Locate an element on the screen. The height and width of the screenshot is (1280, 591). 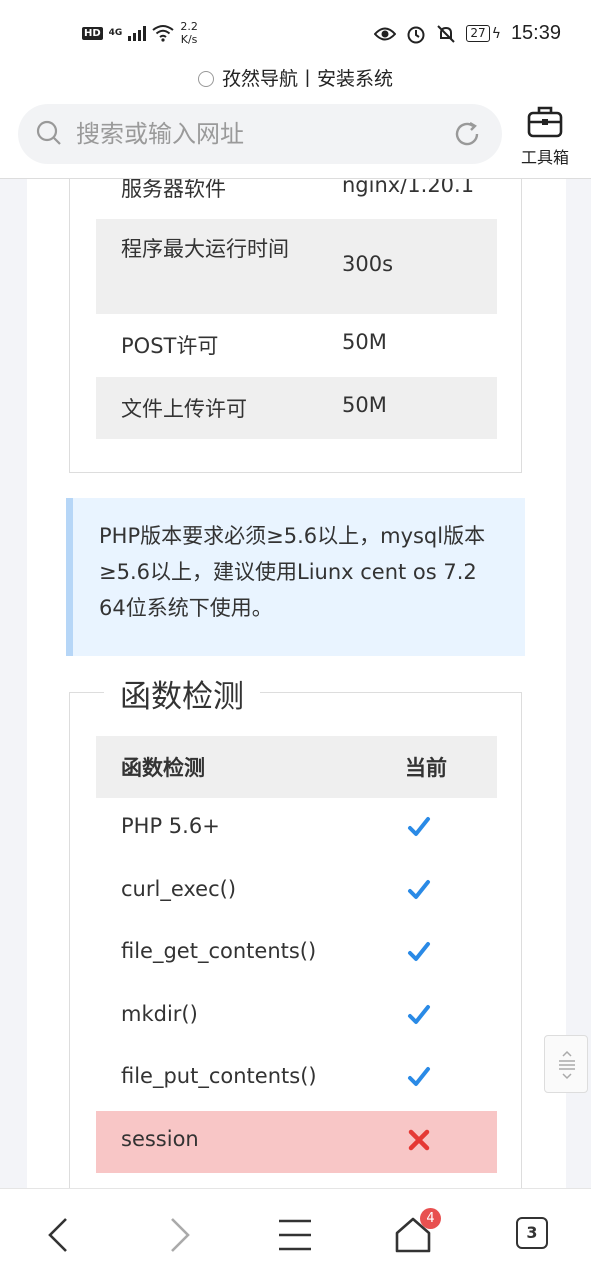
search-input is located at coordinates (256, 134).